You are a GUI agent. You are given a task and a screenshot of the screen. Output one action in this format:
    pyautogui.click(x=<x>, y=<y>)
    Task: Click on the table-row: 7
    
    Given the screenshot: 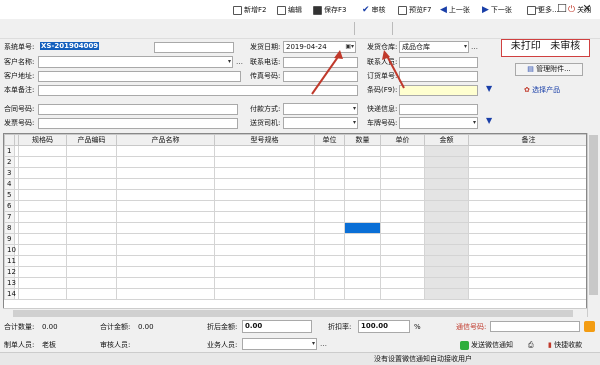 What is the action you would take?
    pyautogui.click(x=295, y=217)
    